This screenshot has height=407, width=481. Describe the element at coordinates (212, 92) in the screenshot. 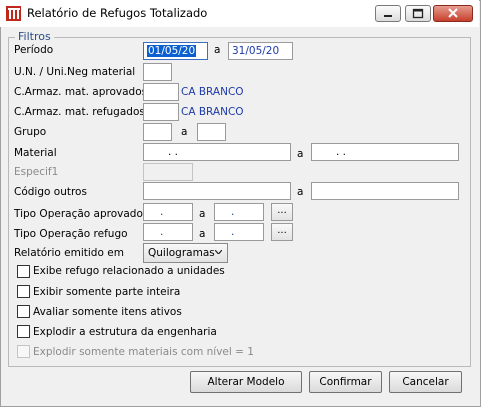

I see `armaz-aprov-desc: CA BRANCO` at that location.